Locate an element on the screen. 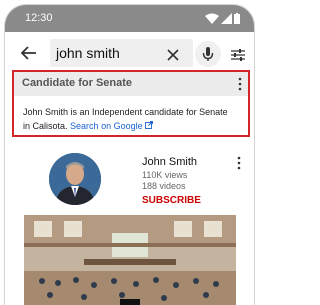 The image size is (320, 305). signal-icon is located at coordinates (226, 18).